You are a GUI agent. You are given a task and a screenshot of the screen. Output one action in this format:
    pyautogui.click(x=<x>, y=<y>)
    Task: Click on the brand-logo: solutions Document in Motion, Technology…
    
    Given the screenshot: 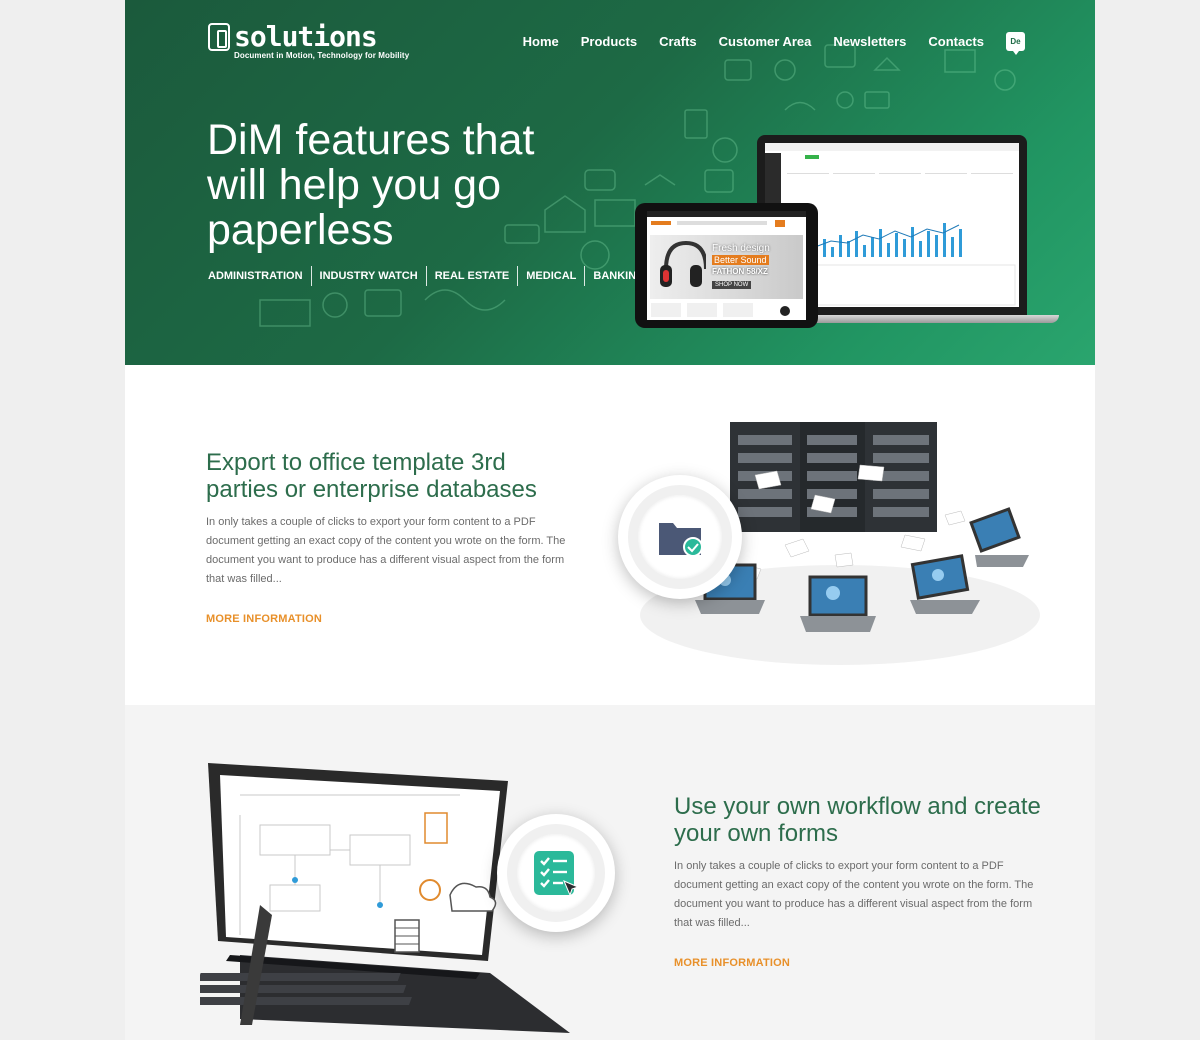 What is the action you would take?
    pyautogui.click(x=308, y=40)
    